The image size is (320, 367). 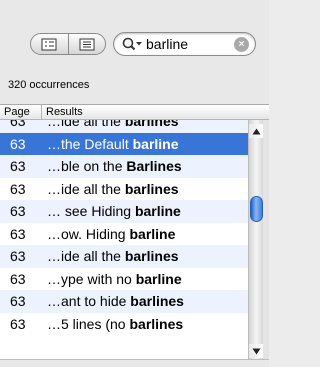 I want to click on table-row: 63 … see Hiding barline, so click(x=124, y=211).